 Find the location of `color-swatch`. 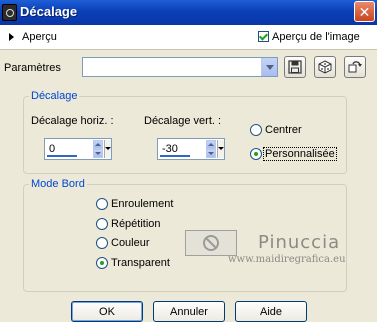

color-swatch is located at coordinates (211, 243).